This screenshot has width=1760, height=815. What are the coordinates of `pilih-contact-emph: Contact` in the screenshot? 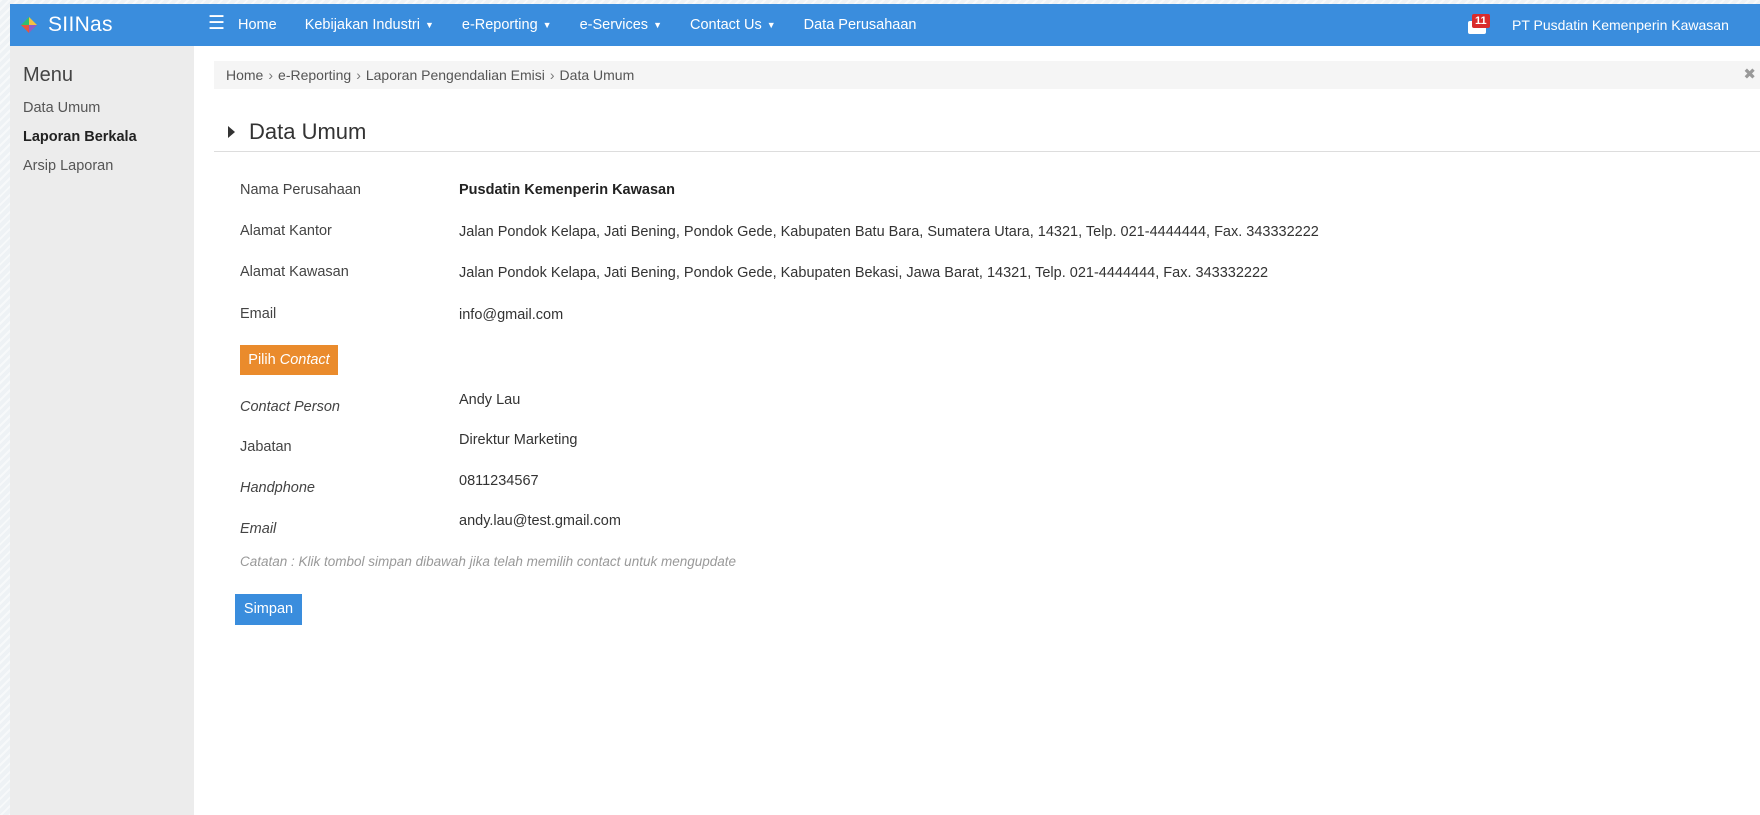 It's located at (304, 360).